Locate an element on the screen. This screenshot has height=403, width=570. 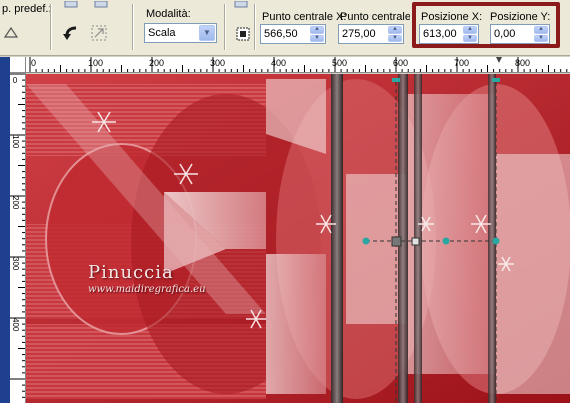
center-y-value: 275,00 is located at coordinates (359, 34).